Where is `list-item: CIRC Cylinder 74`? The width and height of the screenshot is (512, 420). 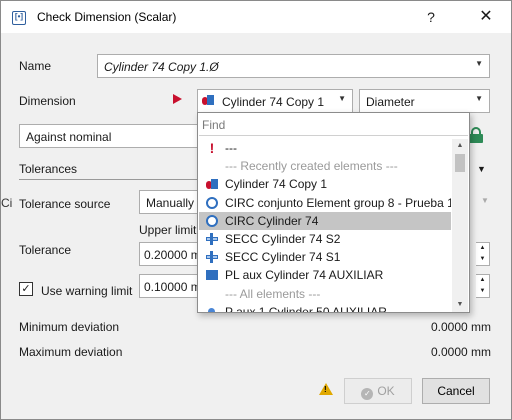 list-item: CIRC Cylinder 74 is located at coordinates (325, 220).